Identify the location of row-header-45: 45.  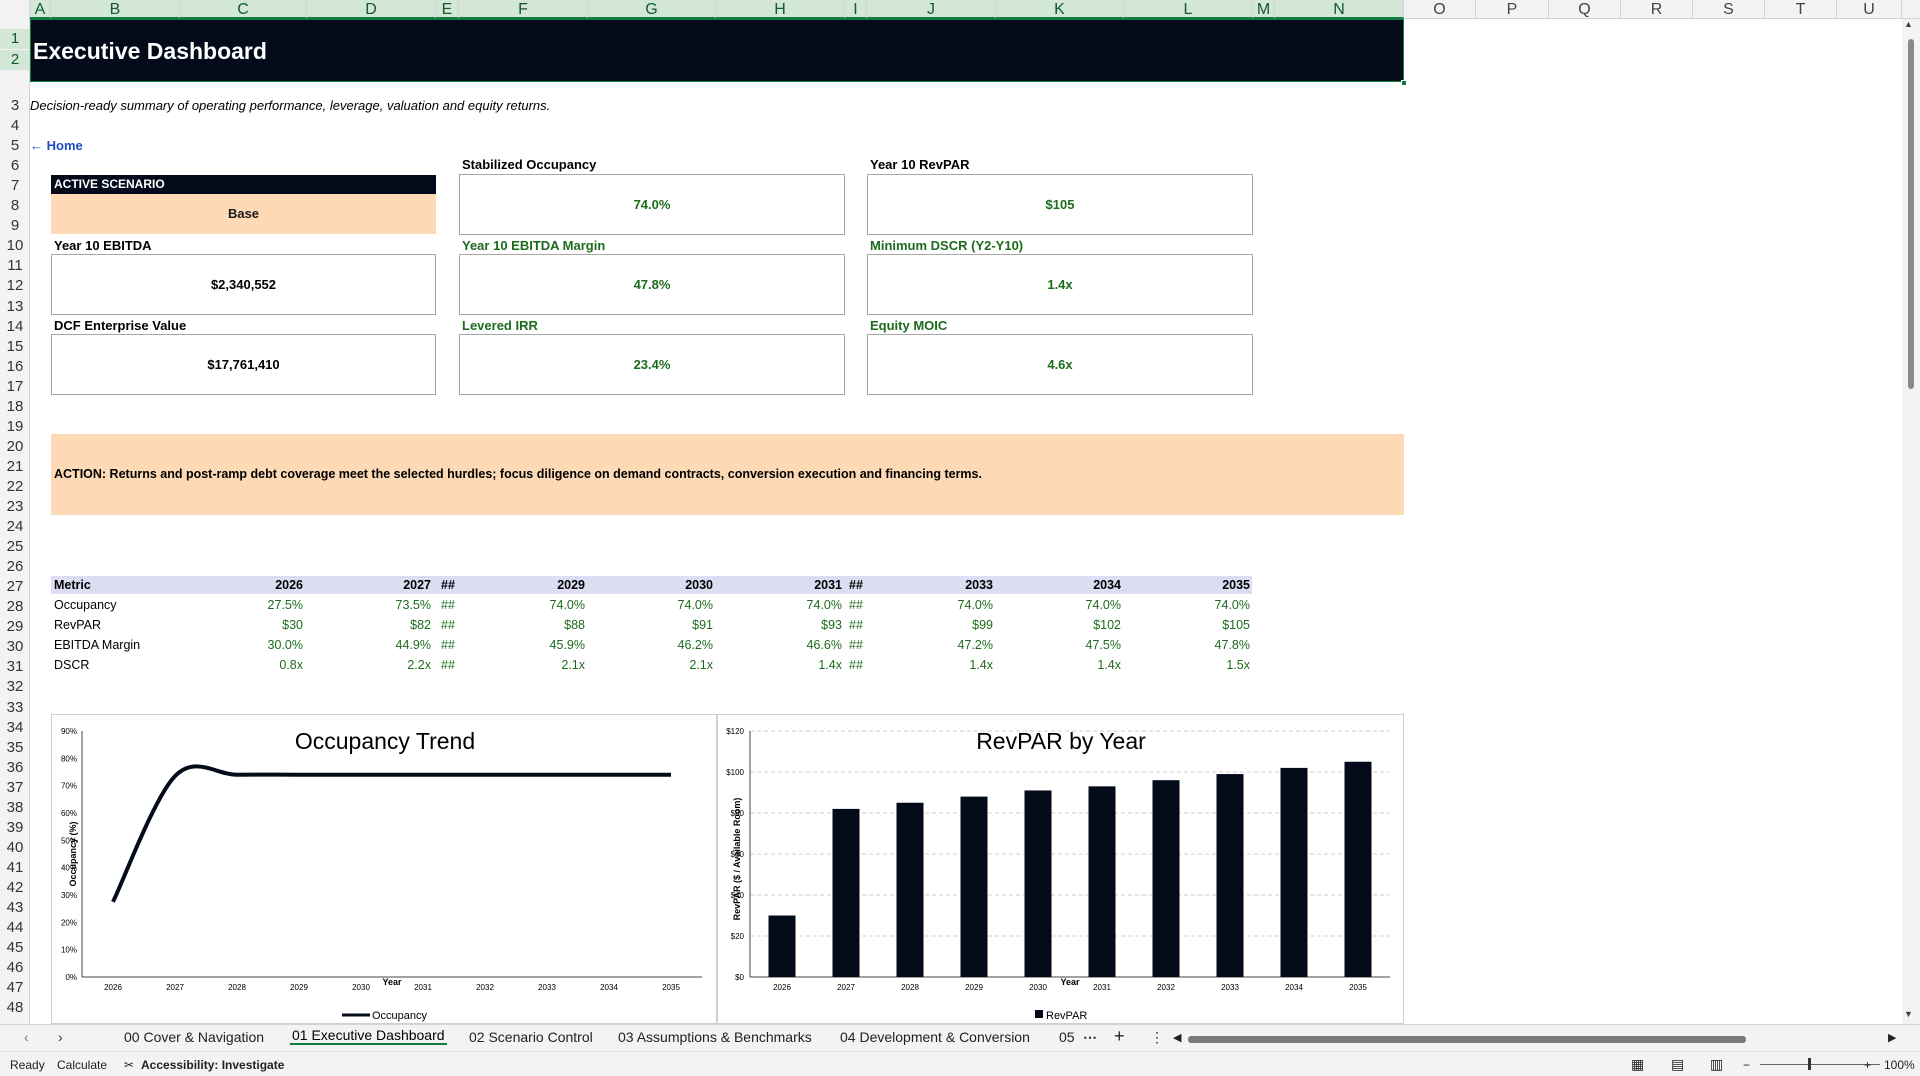
(14, 948).